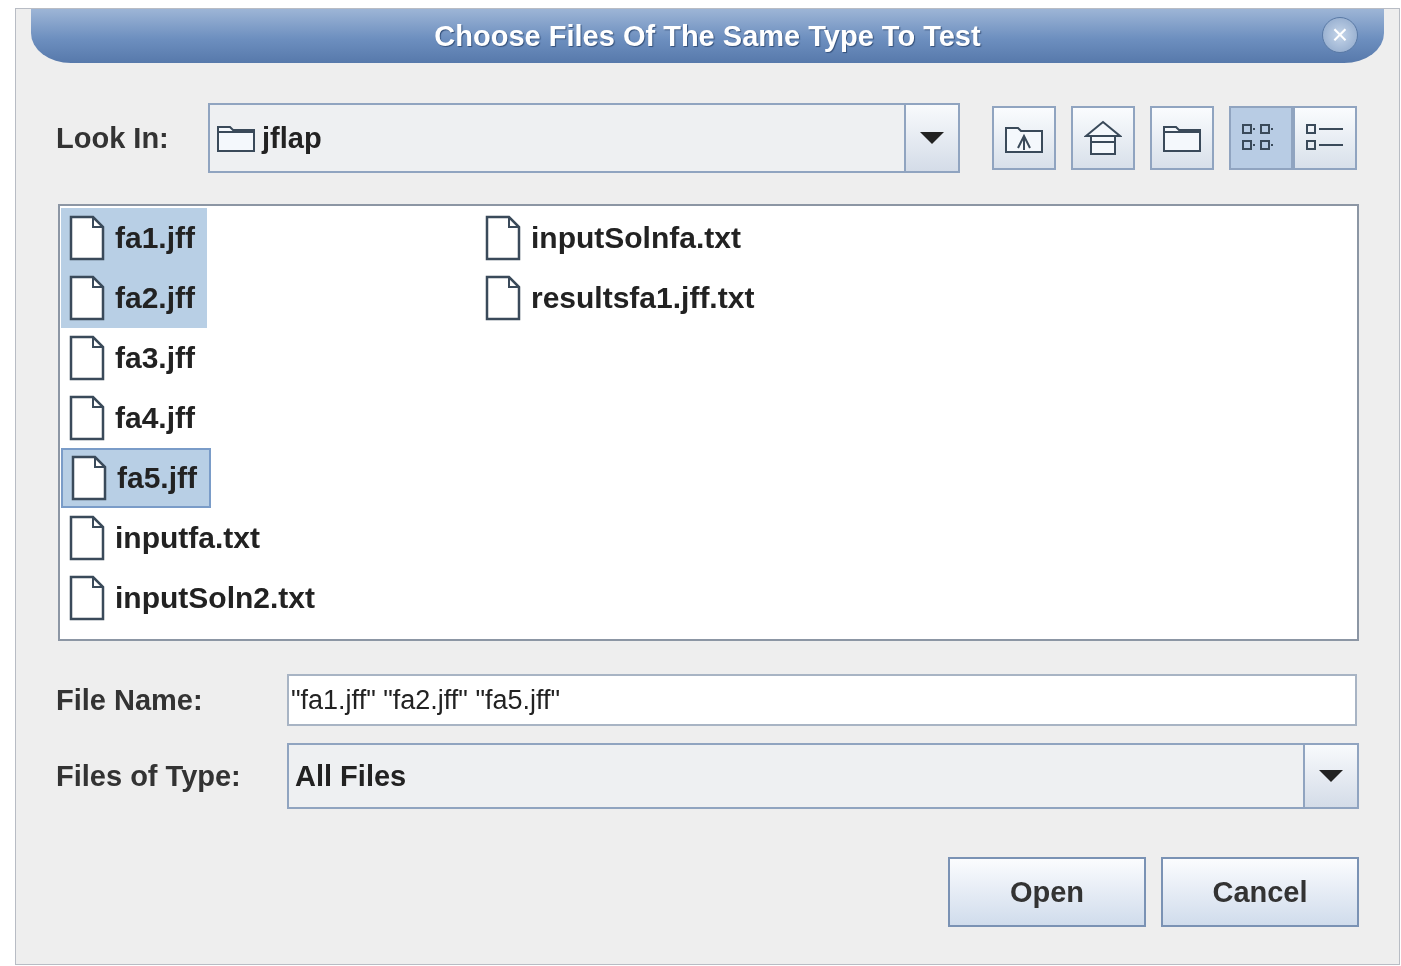 The width and height of the screenshot is (1401, 966). I want to click on file-name-label: File Name:, so click(130, 700).